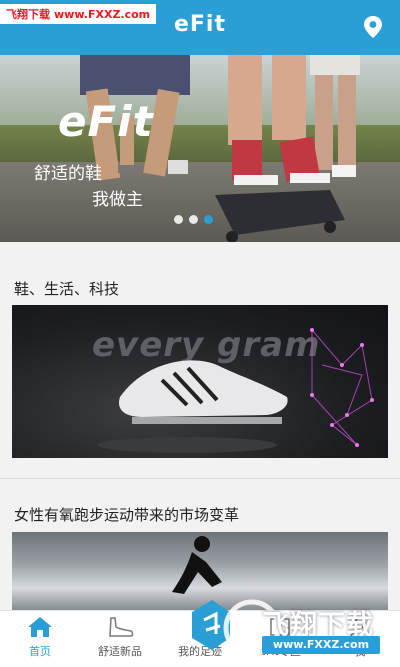 The height and width of the screenshot is (667, 400). I want to click on article-title: 鞋、生活、科技, so click(66, 288).